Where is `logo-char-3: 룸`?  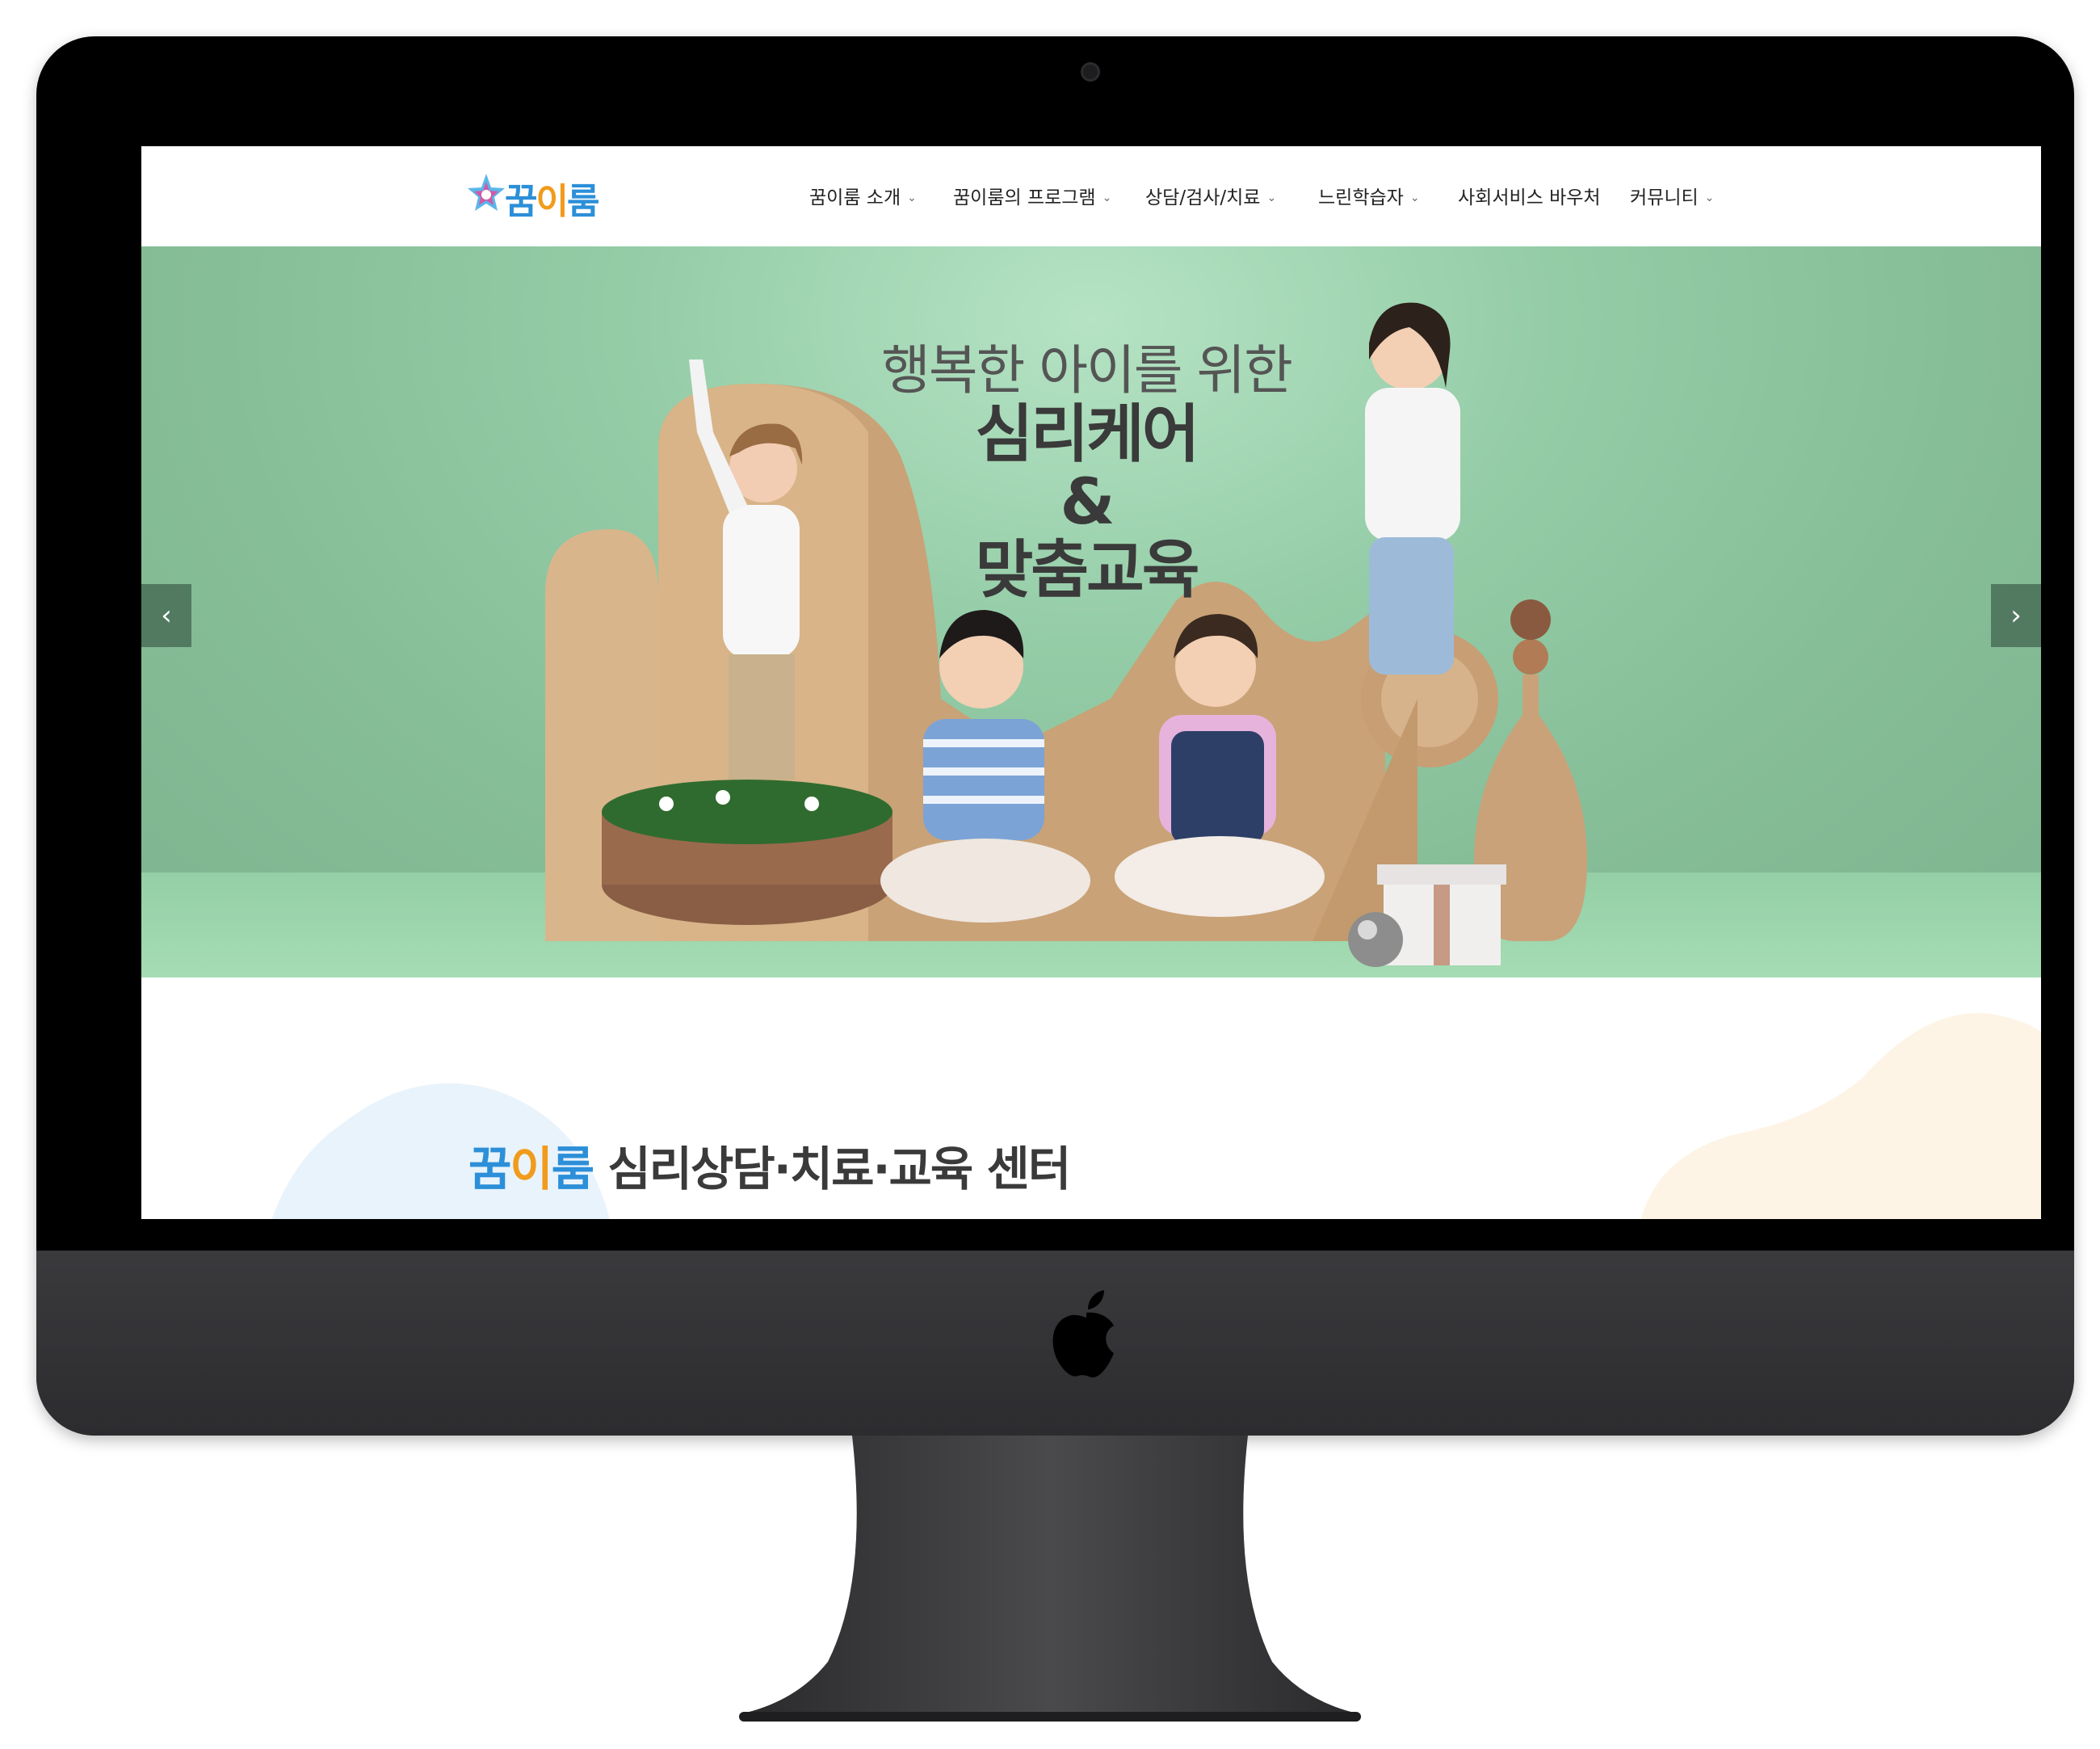
logo-char-3: 룸 is located at coordinates (583, 201).